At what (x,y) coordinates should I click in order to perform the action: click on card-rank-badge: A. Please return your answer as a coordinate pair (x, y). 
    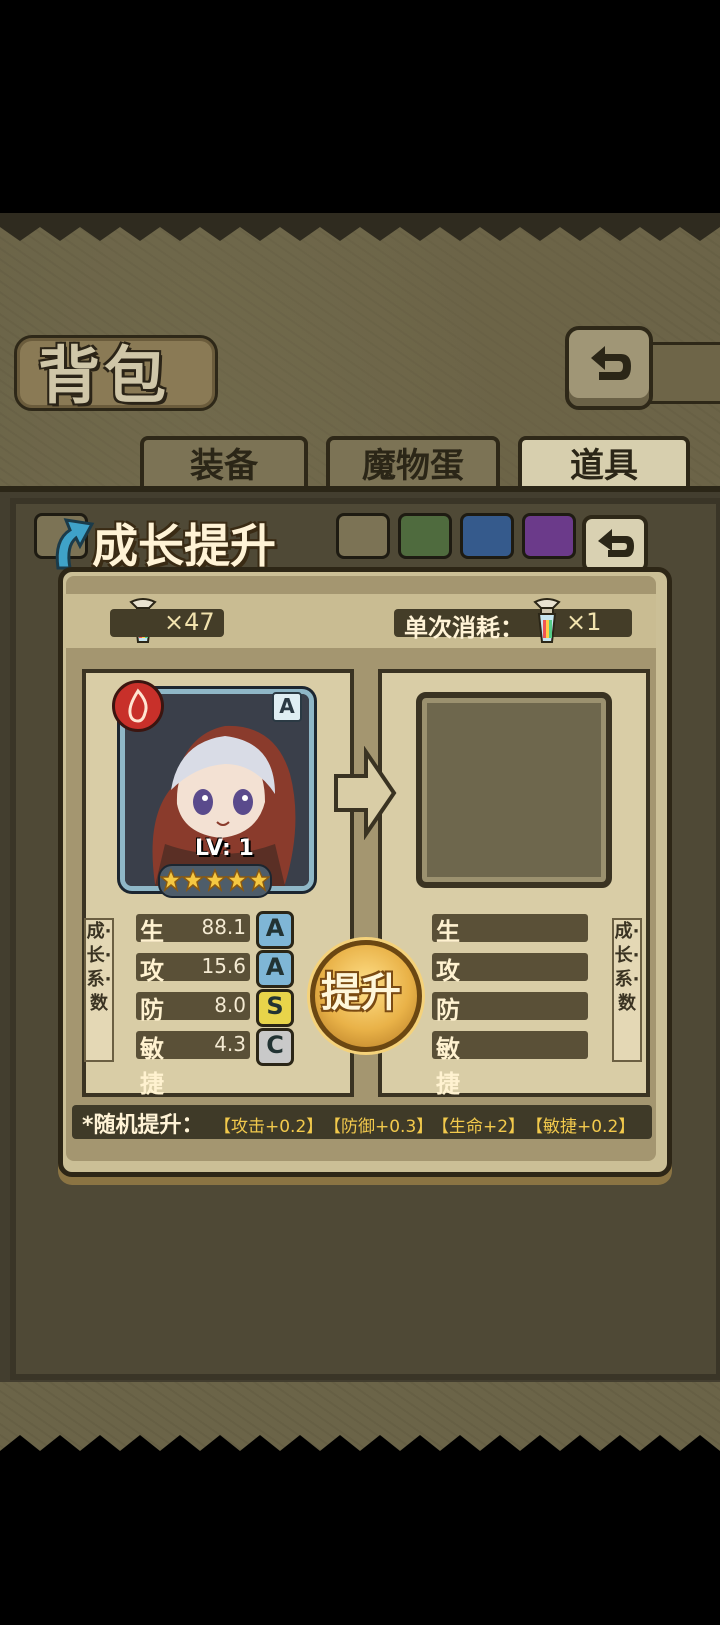
    Looking at the image, I should click on (287, 707).